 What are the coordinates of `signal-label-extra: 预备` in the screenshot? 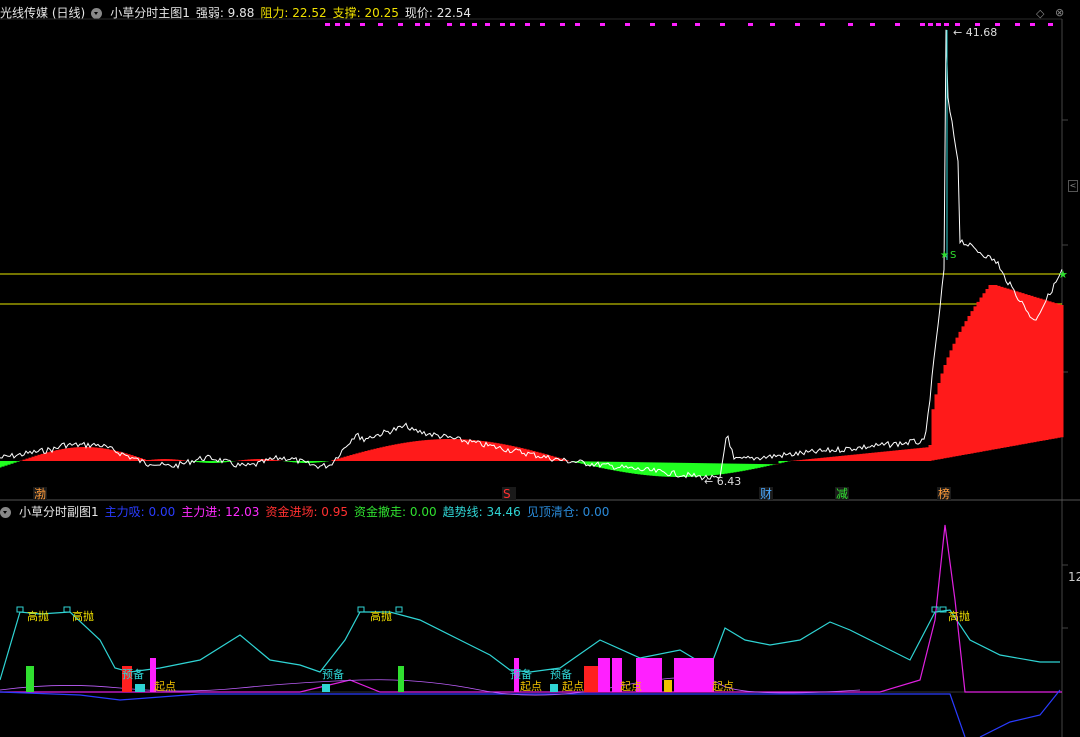 It's located at (561, 674).